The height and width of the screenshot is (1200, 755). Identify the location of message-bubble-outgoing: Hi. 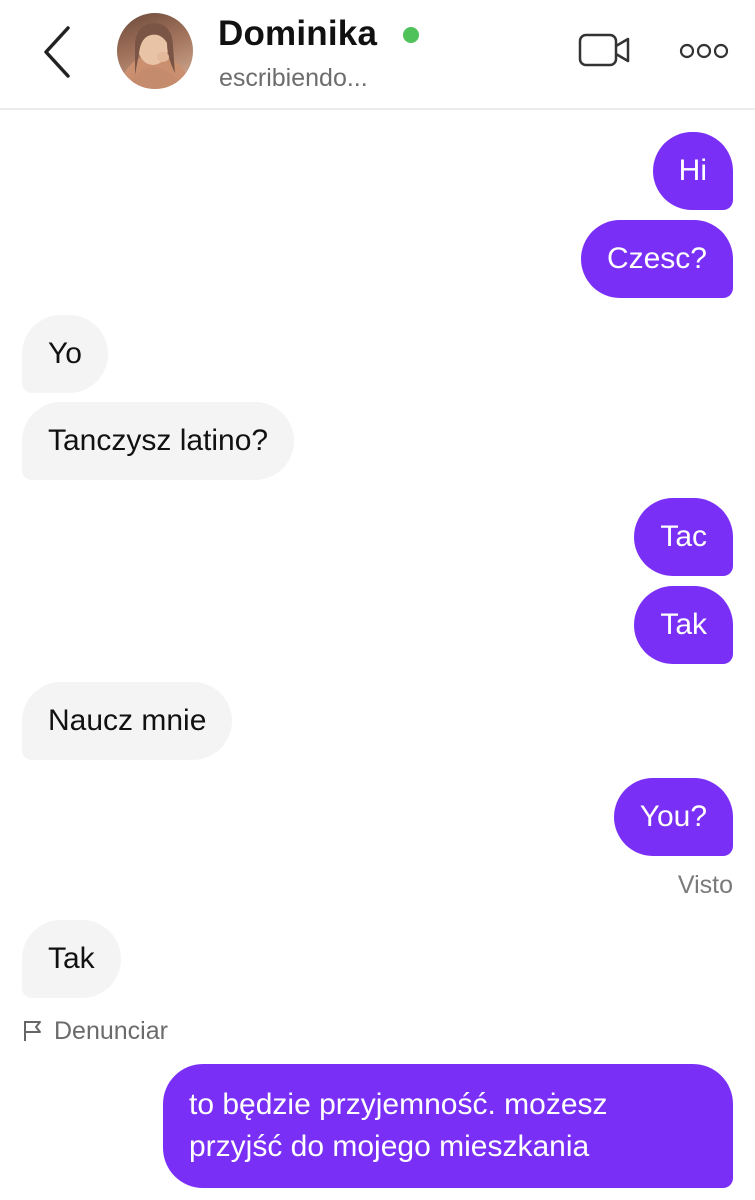
(692, 171).